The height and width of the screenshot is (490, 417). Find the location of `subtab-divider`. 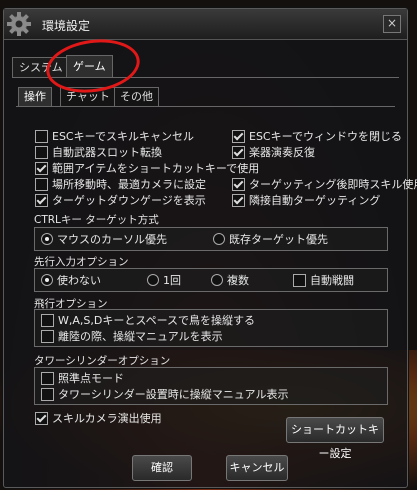

subtab-divider is located at coordinates (205, 106).